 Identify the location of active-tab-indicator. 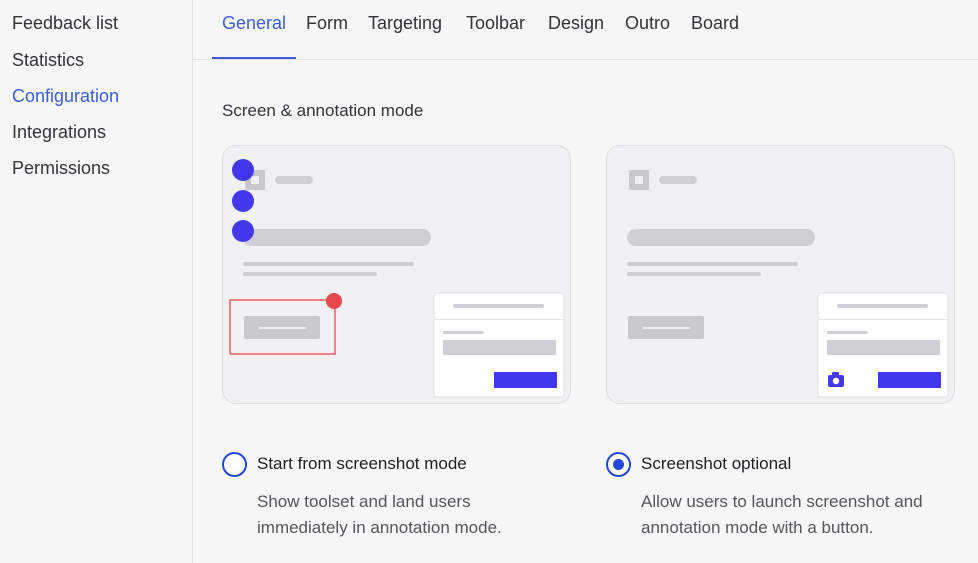
(254, 58).